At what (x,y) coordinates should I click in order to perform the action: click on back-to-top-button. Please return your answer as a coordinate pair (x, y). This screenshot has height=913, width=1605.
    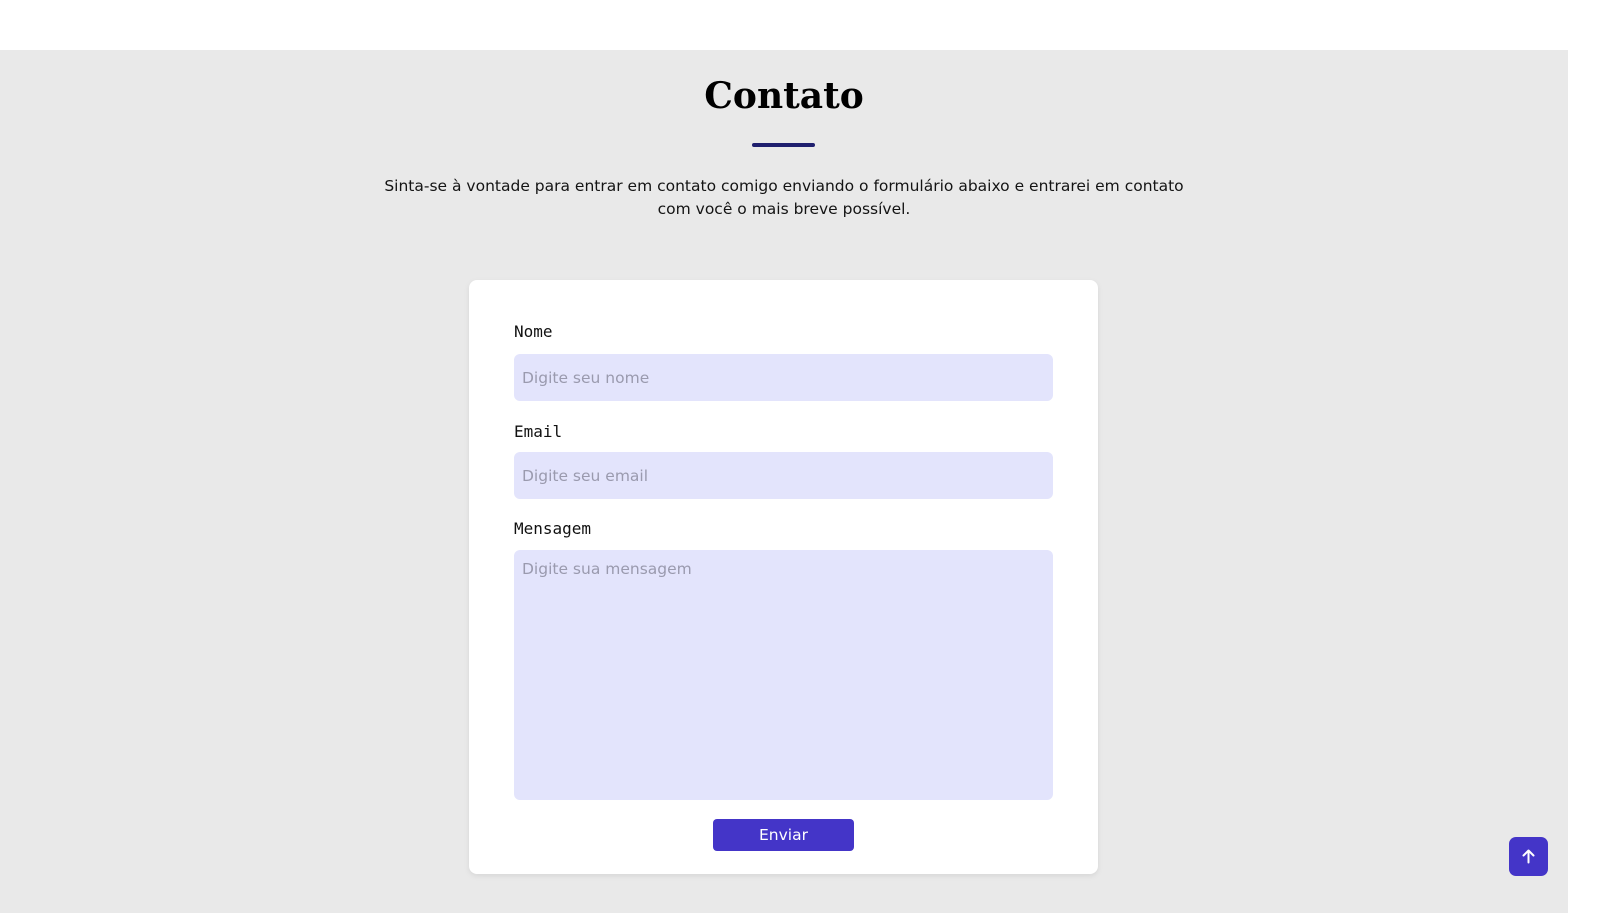
    Looking at the image, I should click on (1528, 856).